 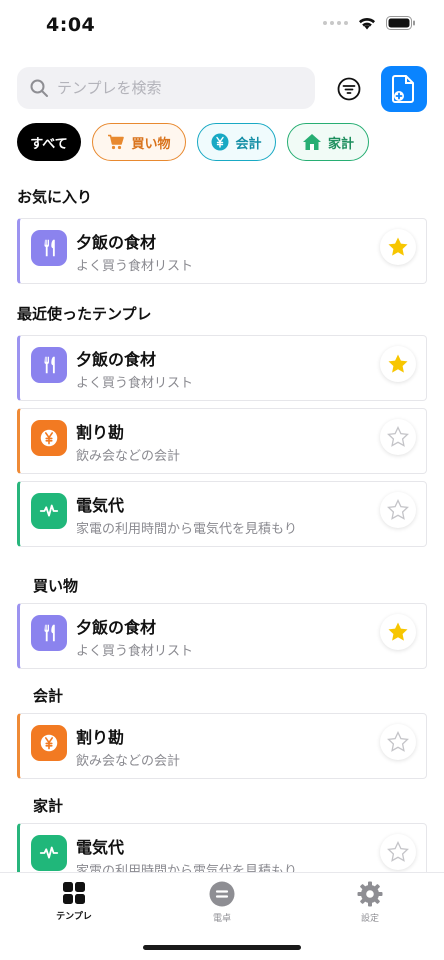 What do you see at coordinates (222, 514) in the screenshot?
I see `template-card-electric: 電気代 家電の利用時間から電気代を見積もり` at bounding box center [222, 514].